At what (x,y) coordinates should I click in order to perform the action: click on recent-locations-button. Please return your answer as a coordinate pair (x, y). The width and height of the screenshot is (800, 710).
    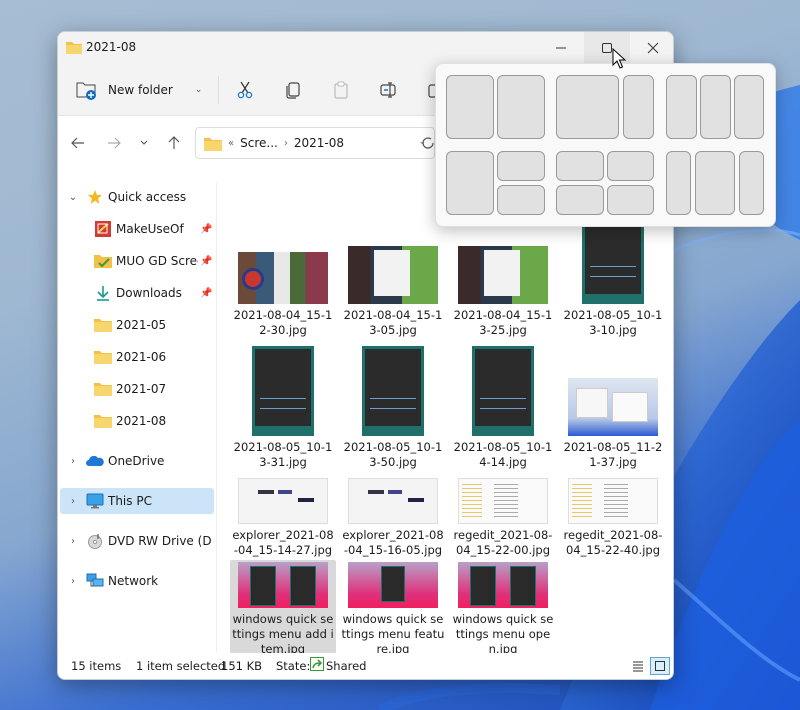
    Looking at the image, I should click on (144, 143).